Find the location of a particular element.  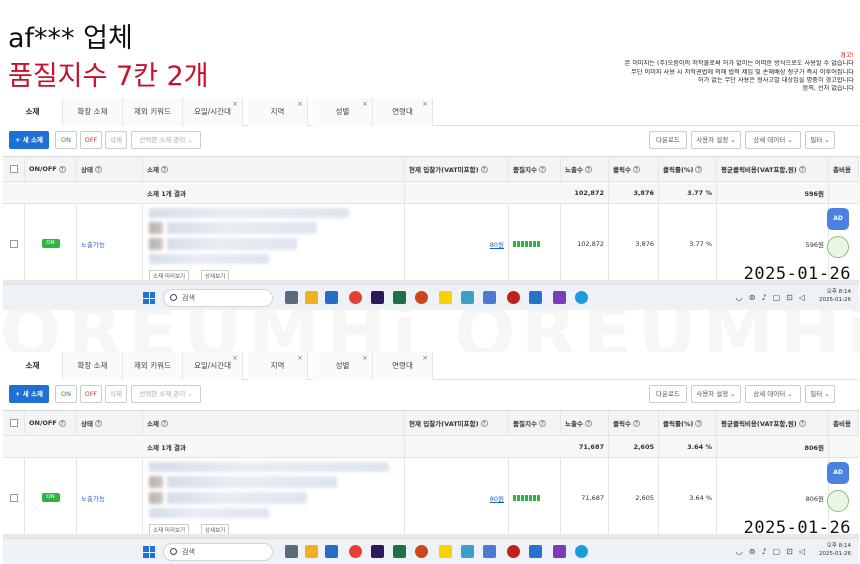

col-status: 상태? is located at coordinates (110, 423).